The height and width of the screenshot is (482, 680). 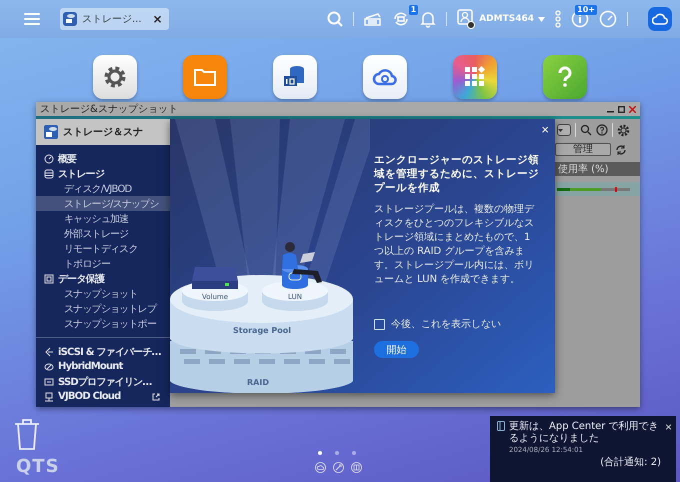 I want to click on notification-badge: 1, so click(x=413, y=10).